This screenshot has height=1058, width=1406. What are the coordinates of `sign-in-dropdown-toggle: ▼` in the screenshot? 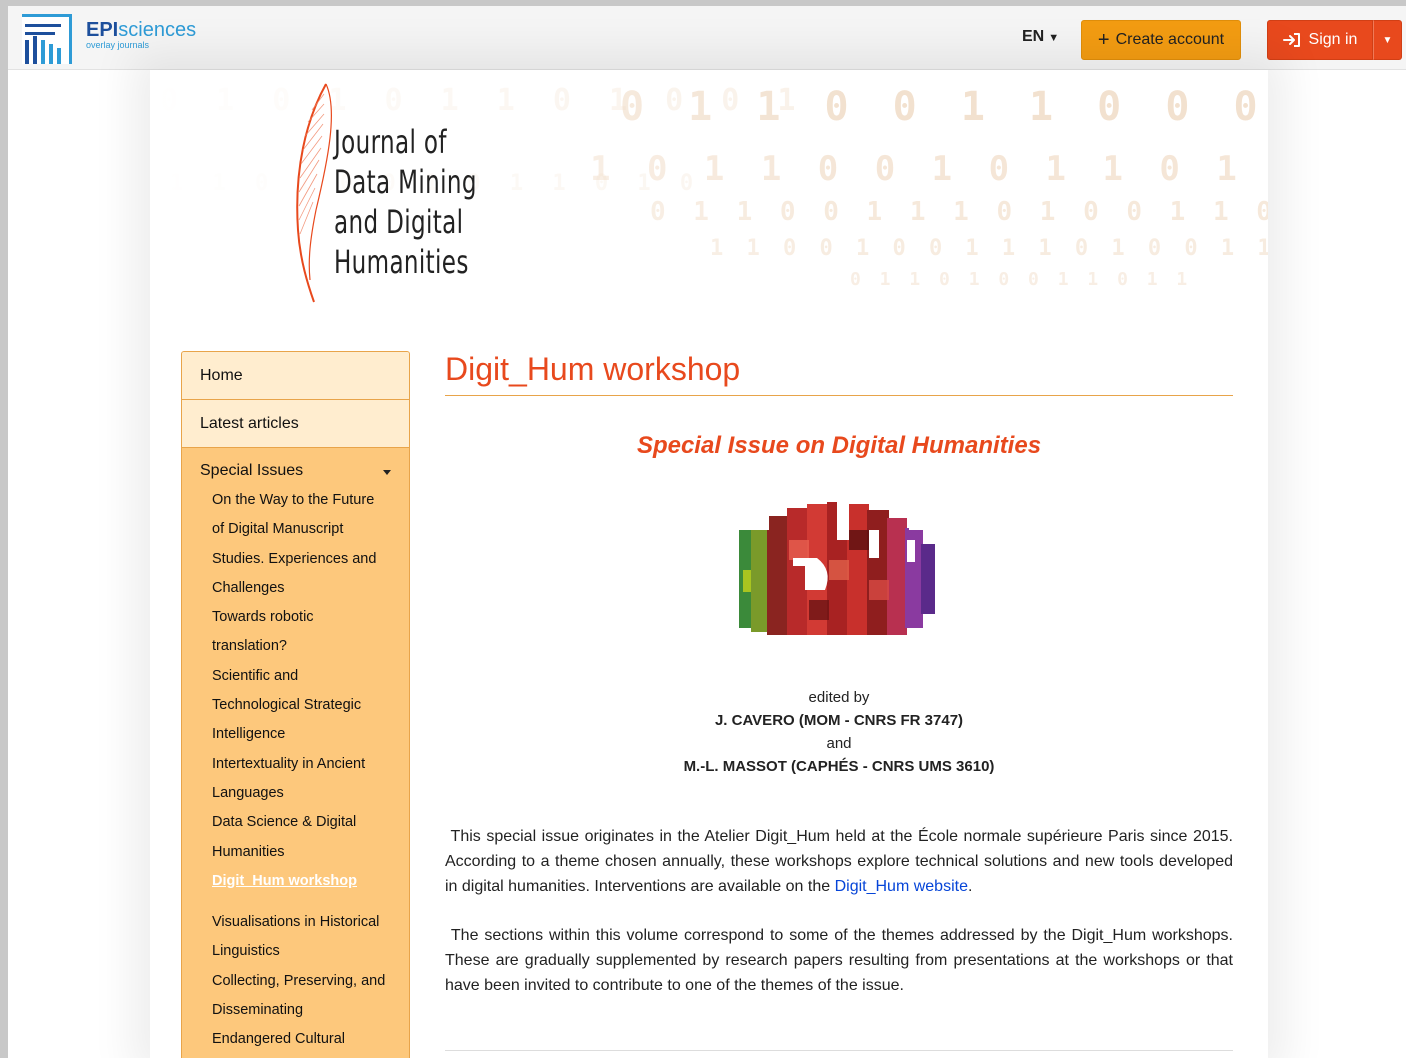 It's located at (1387, 40).